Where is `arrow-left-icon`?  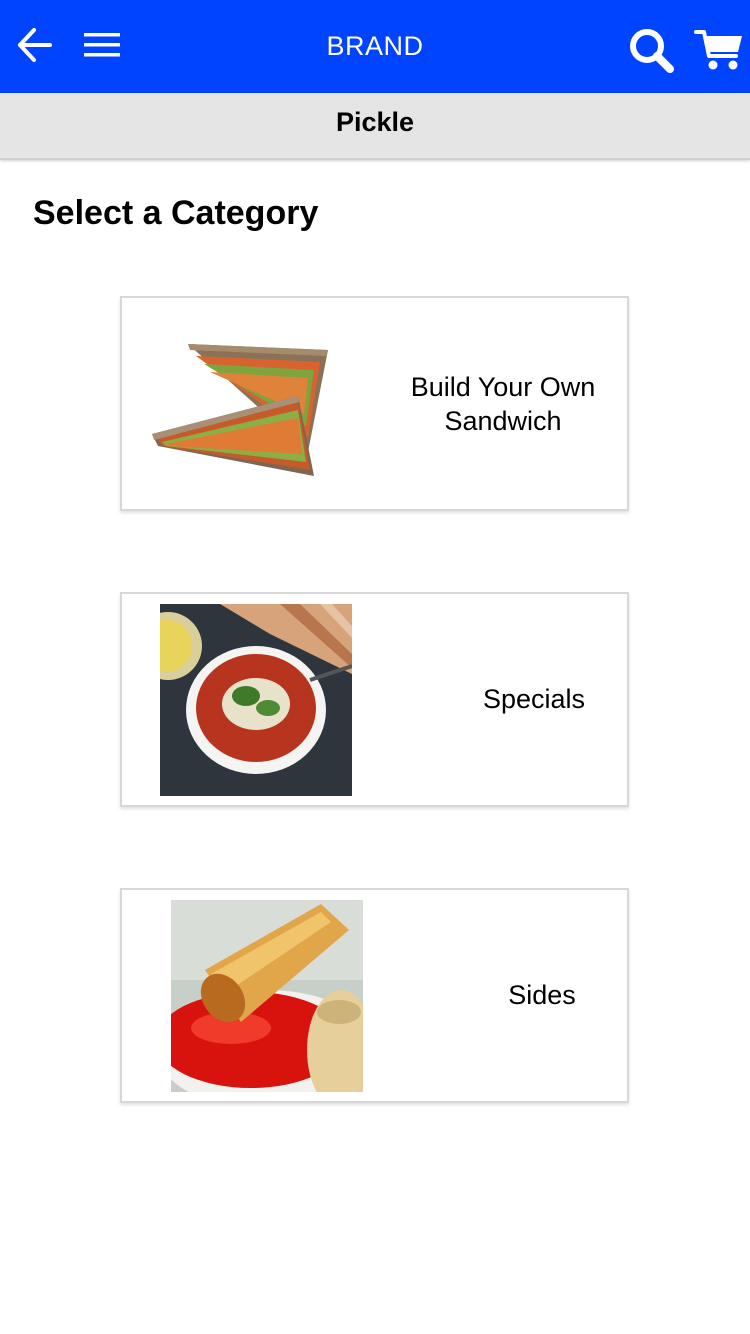
arrow-left-icon is located at coordinates (35, 45).